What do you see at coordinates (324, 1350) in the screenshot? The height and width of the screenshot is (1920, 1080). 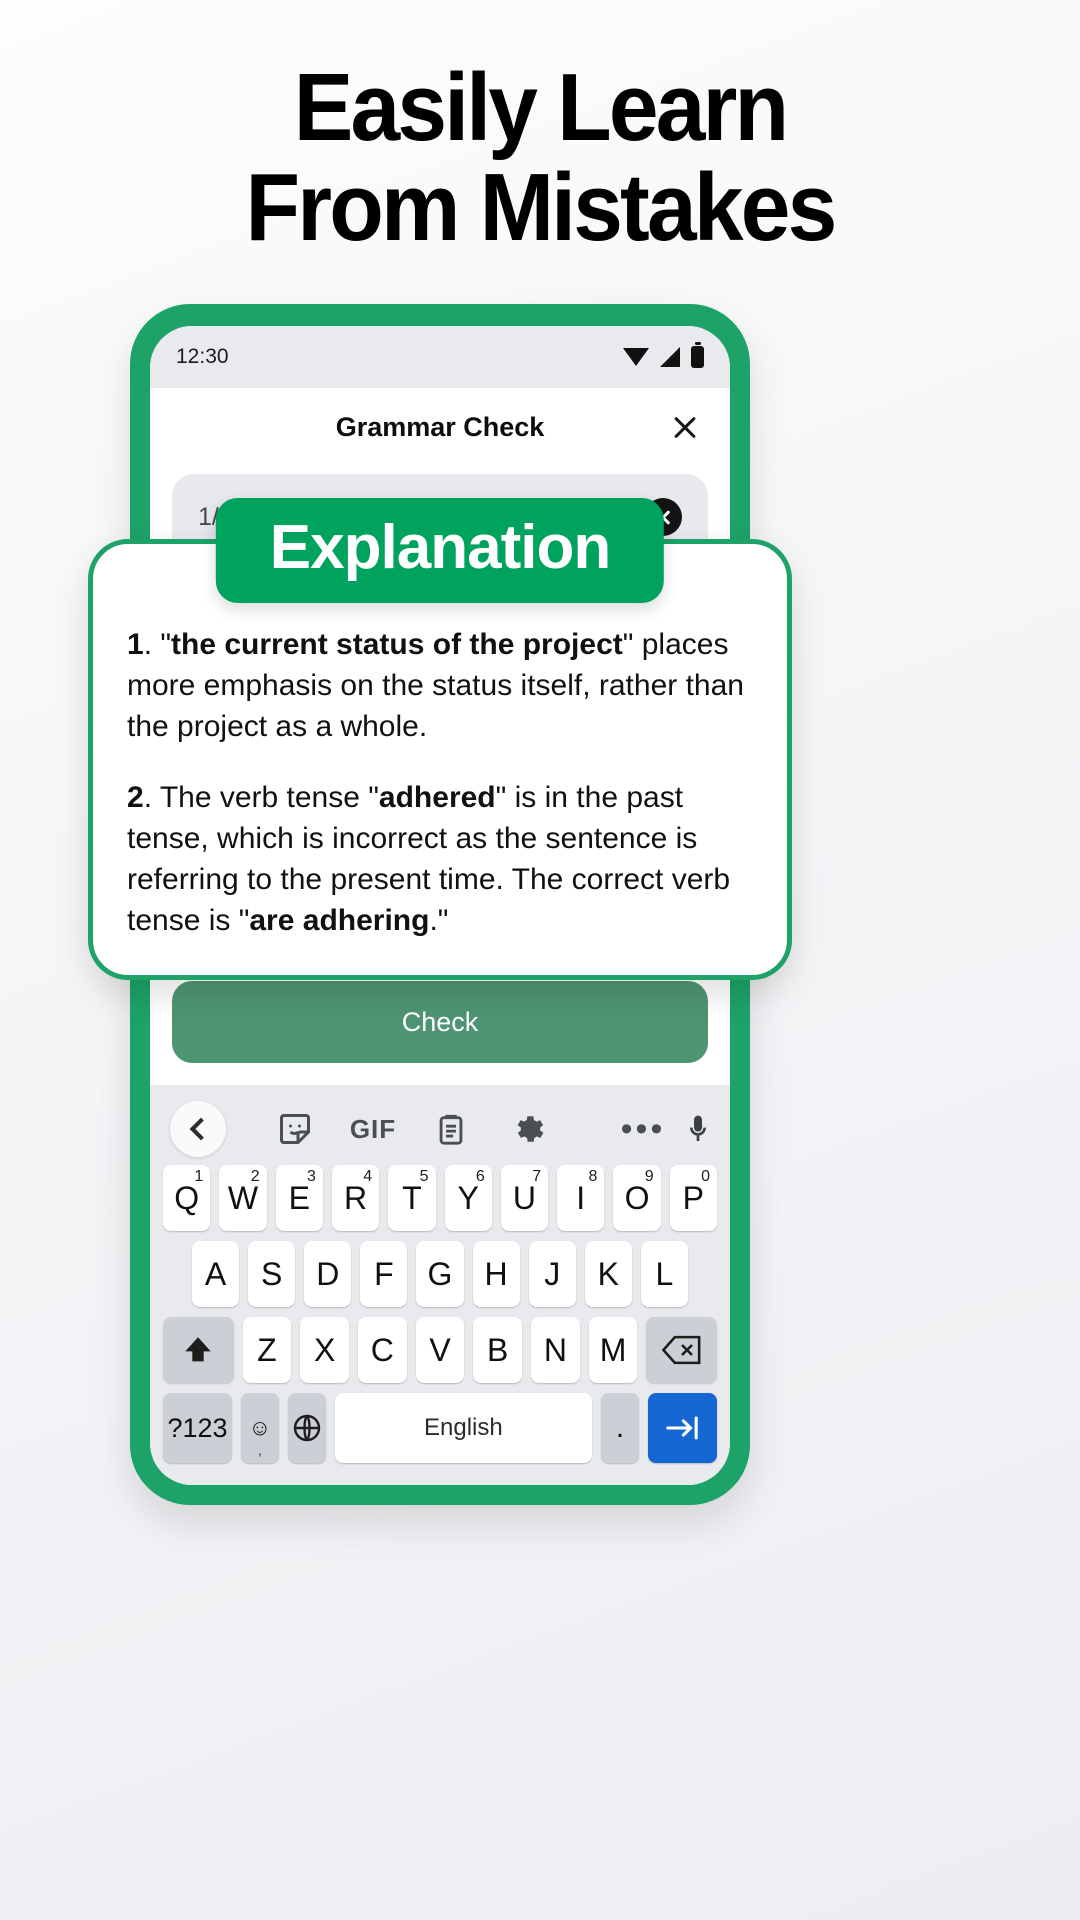 I see `key-x: X` at bounding box center [324, 1350].